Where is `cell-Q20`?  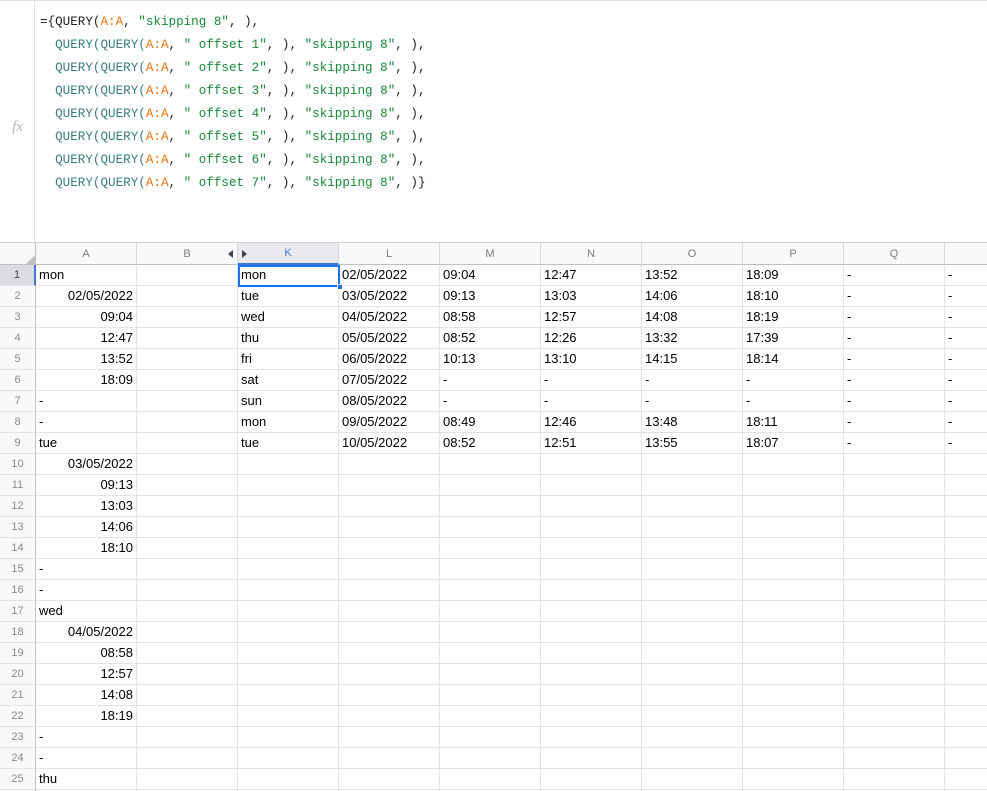 cell-Q20 is located at coordinates (894, 674).